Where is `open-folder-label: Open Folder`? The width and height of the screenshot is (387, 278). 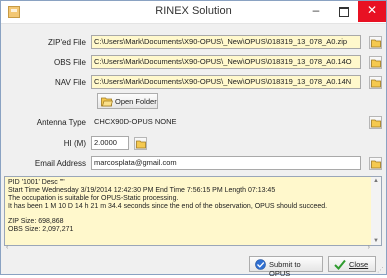 open-folder-label: Open Folder is located at coordinates (136, 101).